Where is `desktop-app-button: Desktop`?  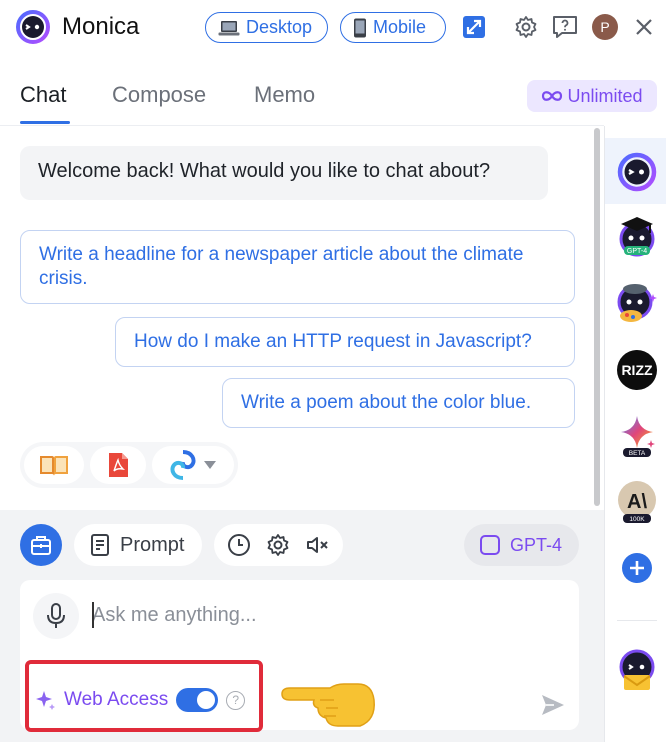
desktop-app-button: Desktop is located at coordinates (266, 27).